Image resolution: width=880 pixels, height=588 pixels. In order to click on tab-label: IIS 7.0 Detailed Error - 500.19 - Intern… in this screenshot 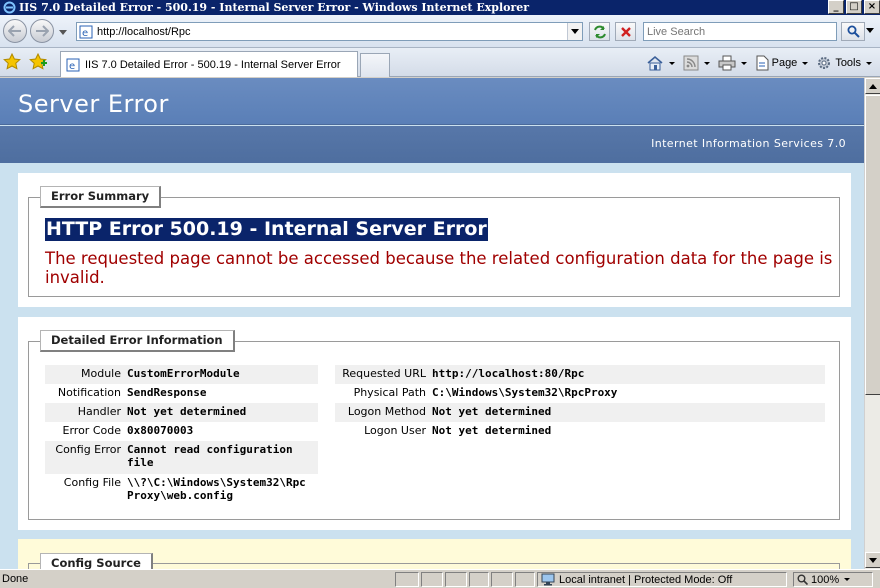, I will do `click(213, 64)`.